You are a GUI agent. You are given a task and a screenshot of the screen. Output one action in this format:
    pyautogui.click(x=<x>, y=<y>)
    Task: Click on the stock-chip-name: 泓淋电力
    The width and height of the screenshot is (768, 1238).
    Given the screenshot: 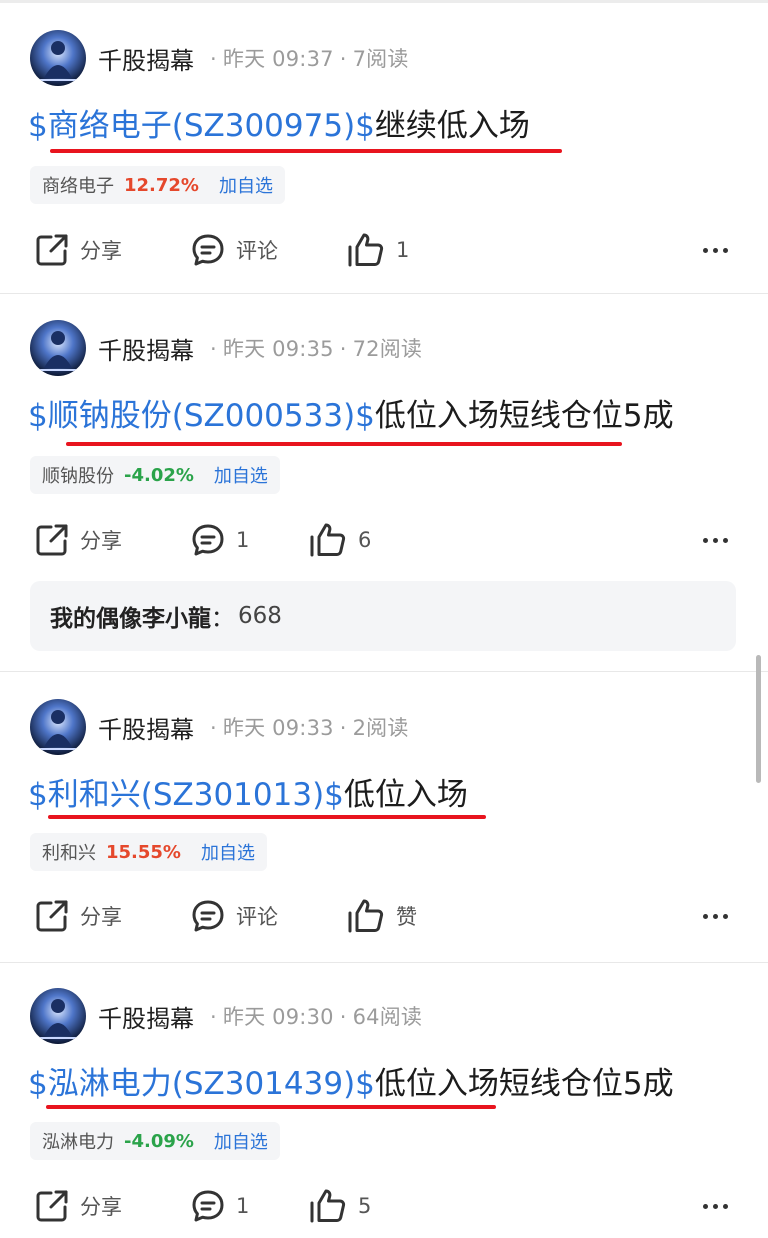 What is the action you would take?
    pyautogui.click(x=78, y=1142)
    